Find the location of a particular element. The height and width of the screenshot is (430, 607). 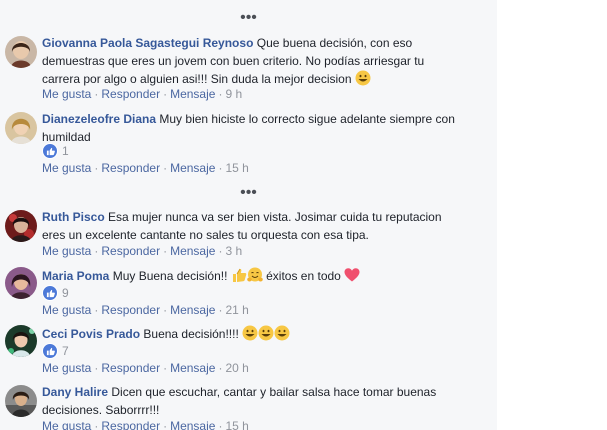

comment-text: Muy Buena decisión!! is located at coordinates (170, 276).